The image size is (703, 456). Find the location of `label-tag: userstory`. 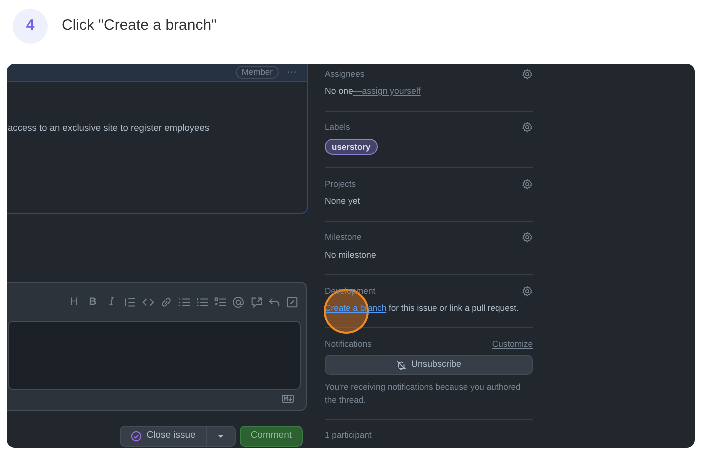

label-tag: userstory is located at coordinates (351, 147).